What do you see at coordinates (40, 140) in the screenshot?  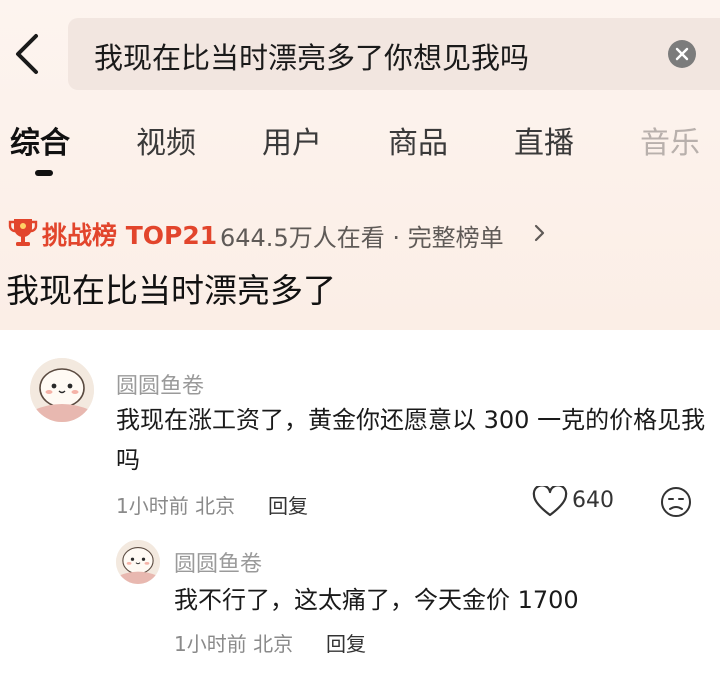 I see `tab-comprehensive: 综合` at bounding box center [40, 140].